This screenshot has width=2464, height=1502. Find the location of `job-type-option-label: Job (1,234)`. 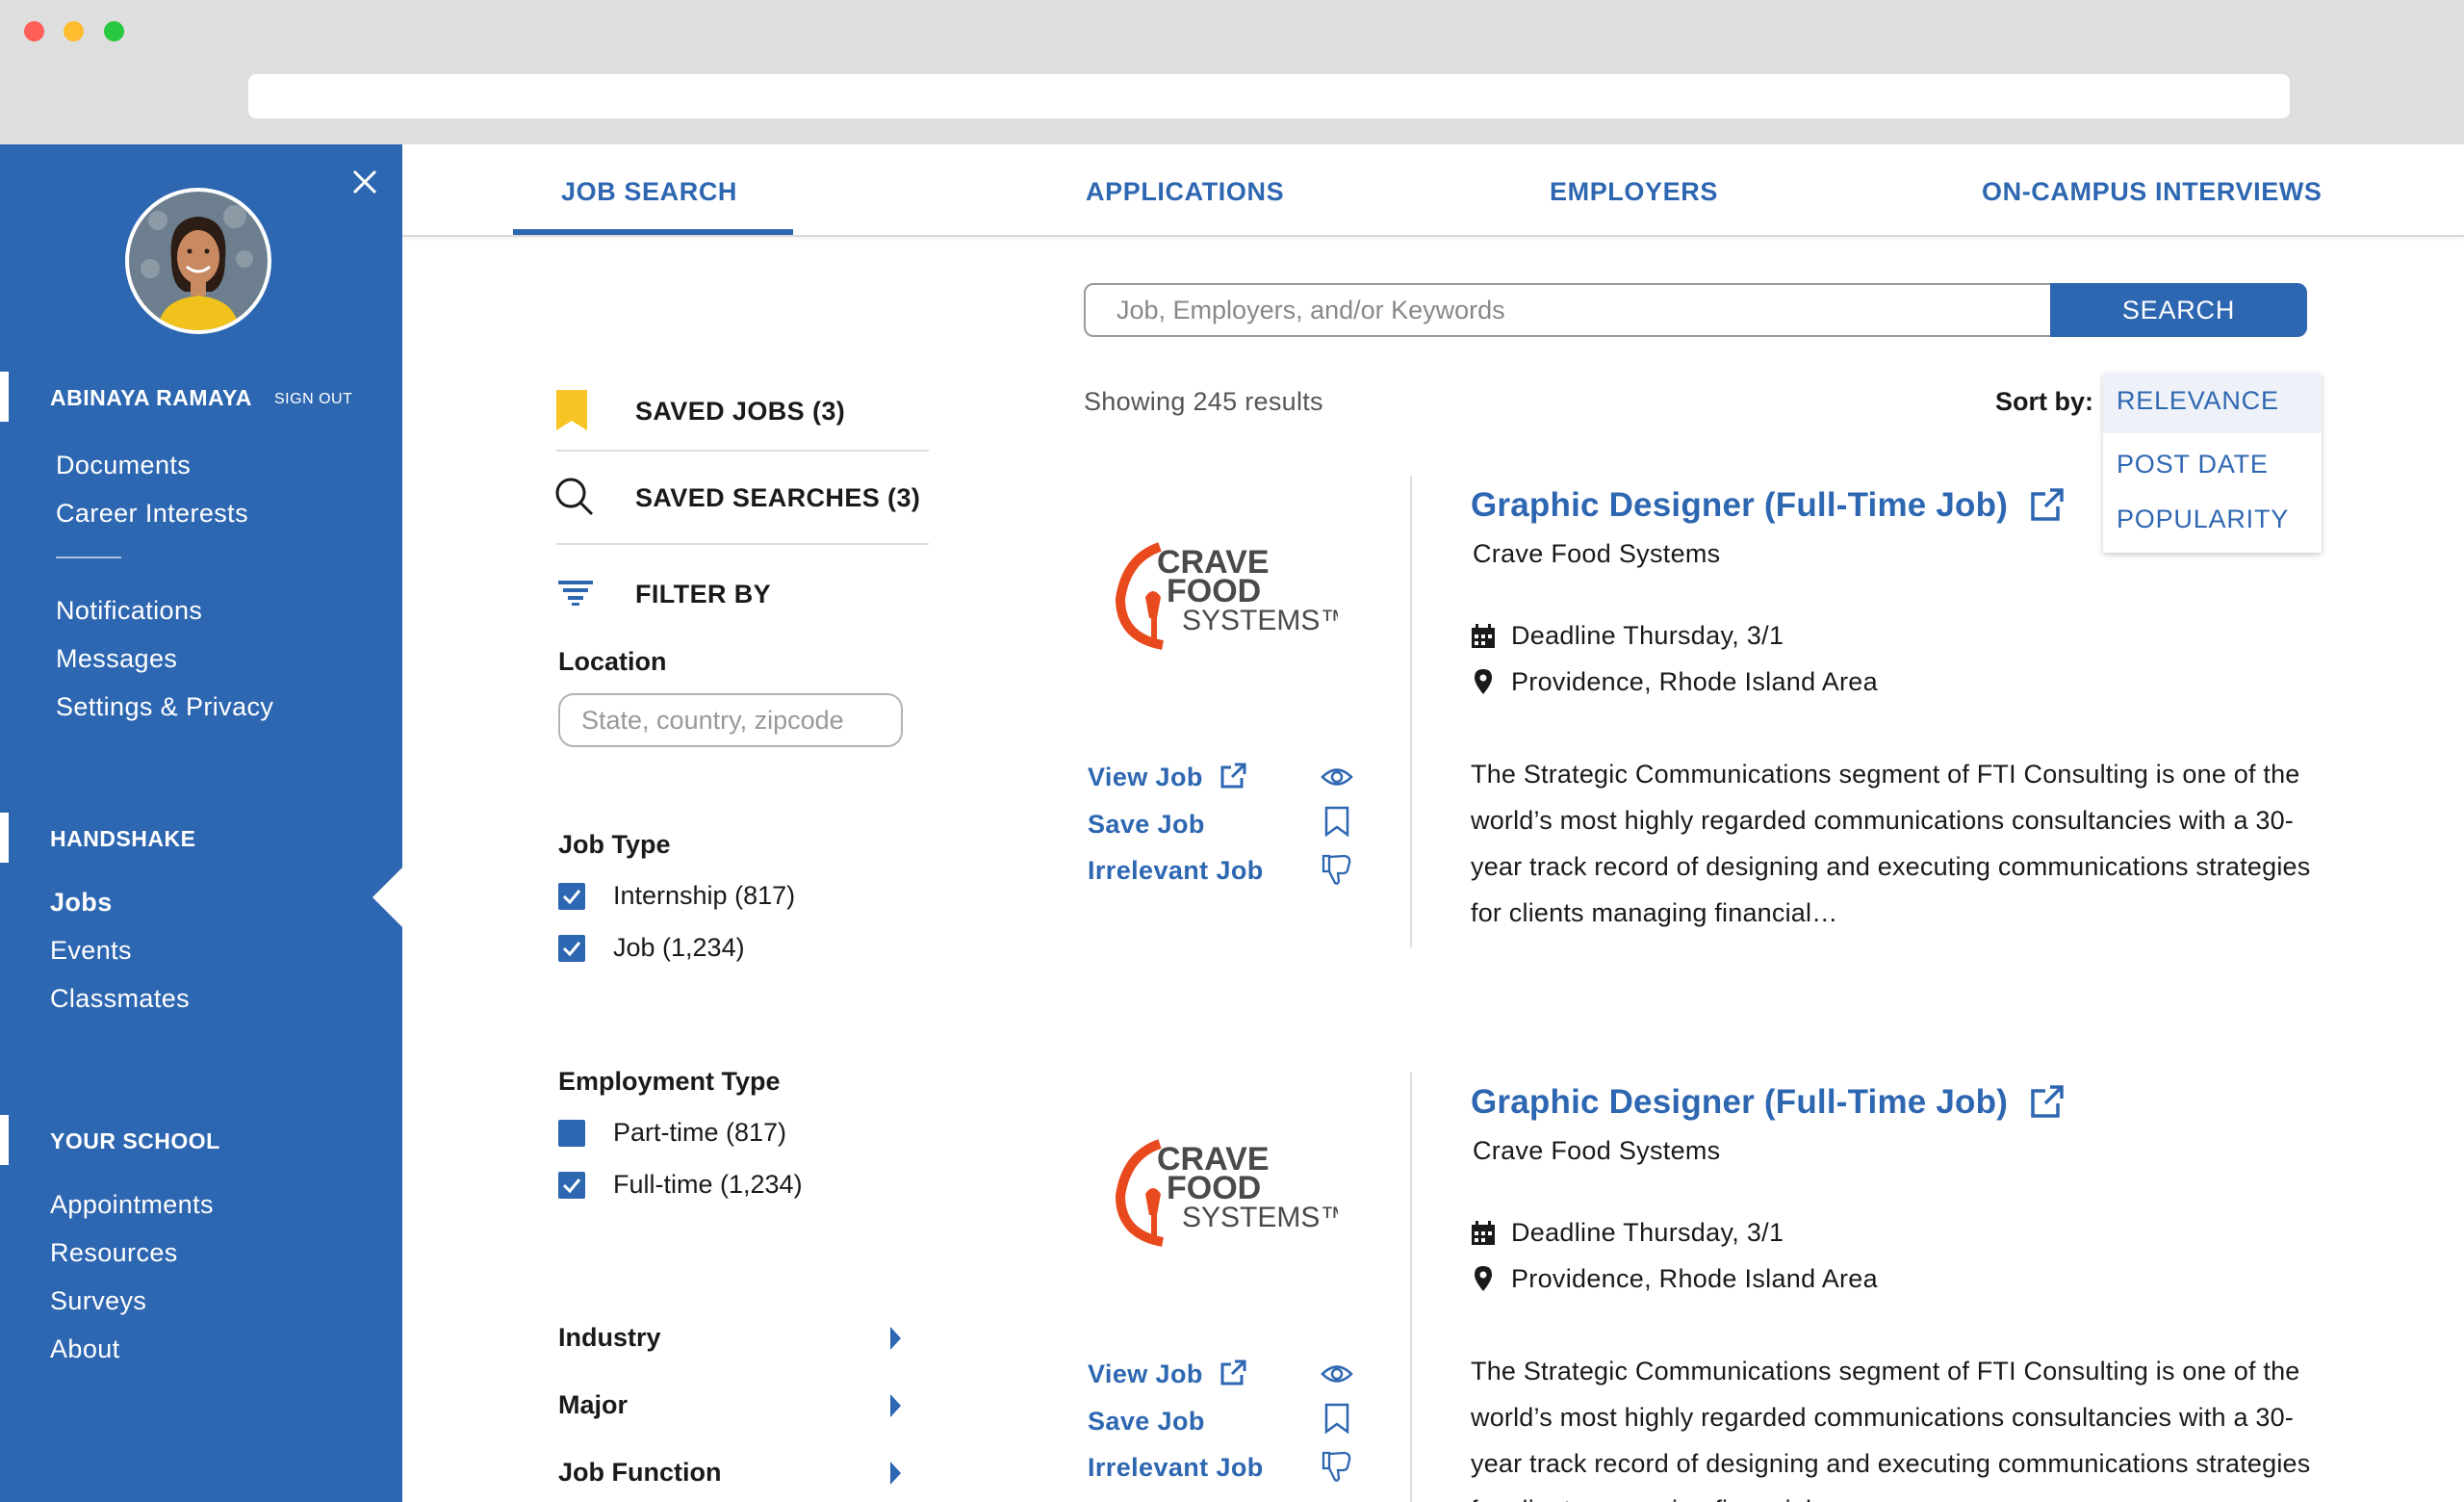

job-type-option-label: Job (1,234) is located at coordinates (679, 947).